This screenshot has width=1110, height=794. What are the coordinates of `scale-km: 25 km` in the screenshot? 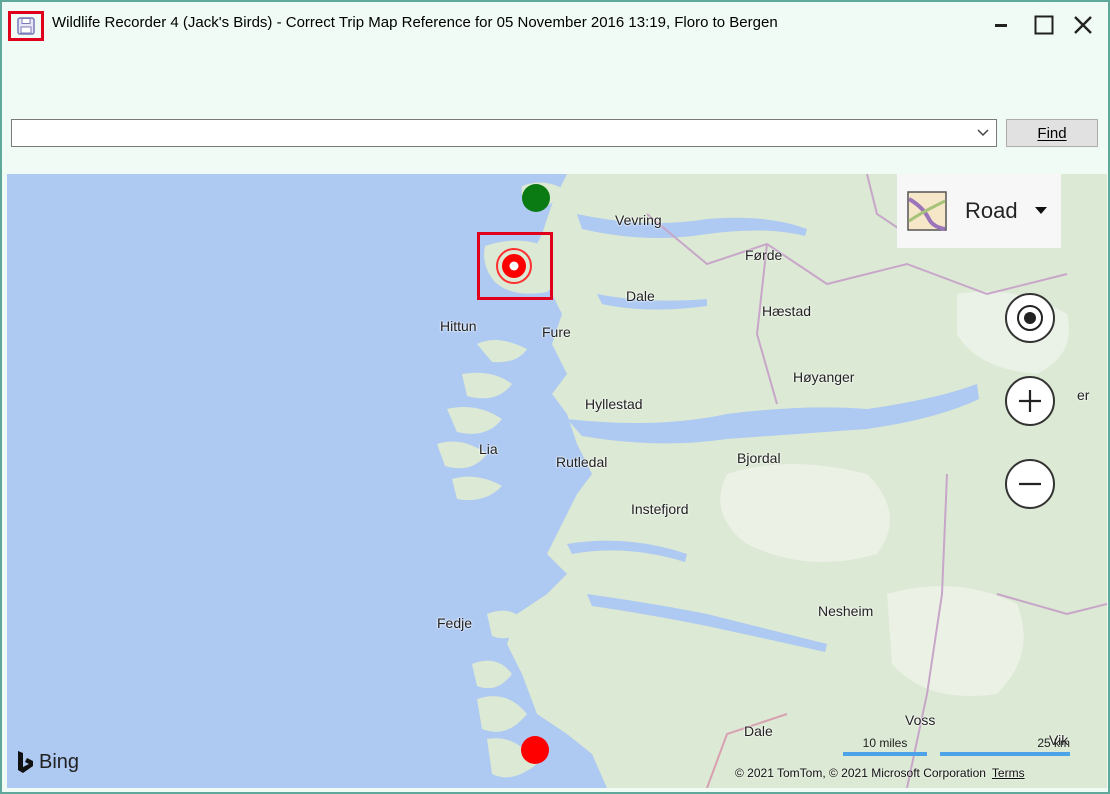 It's located at (1005, 746).